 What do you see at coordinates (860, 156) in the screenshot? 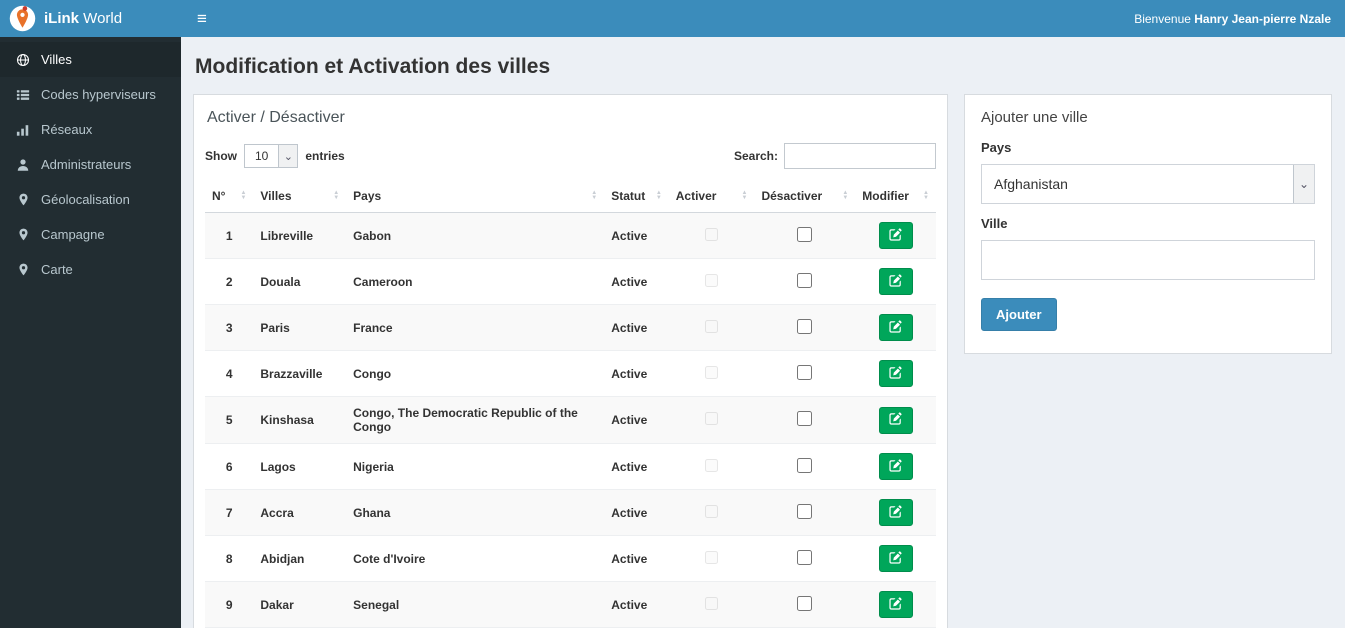
I see `search-input` at bounding box center [860, 156].